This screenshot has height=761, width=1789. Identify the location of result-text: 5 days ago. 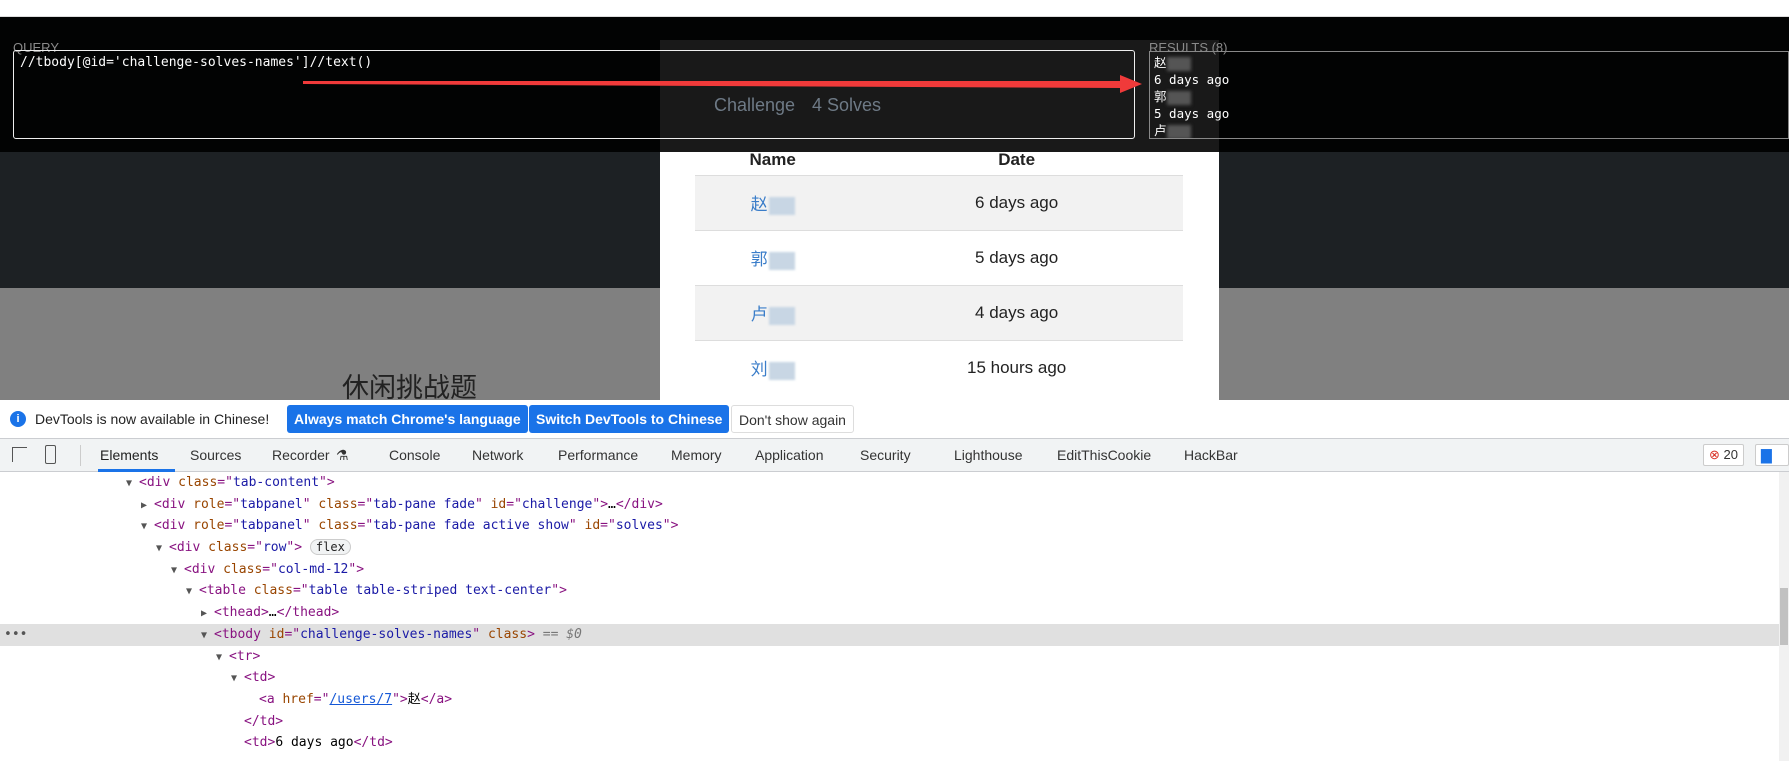
(1192, 113).